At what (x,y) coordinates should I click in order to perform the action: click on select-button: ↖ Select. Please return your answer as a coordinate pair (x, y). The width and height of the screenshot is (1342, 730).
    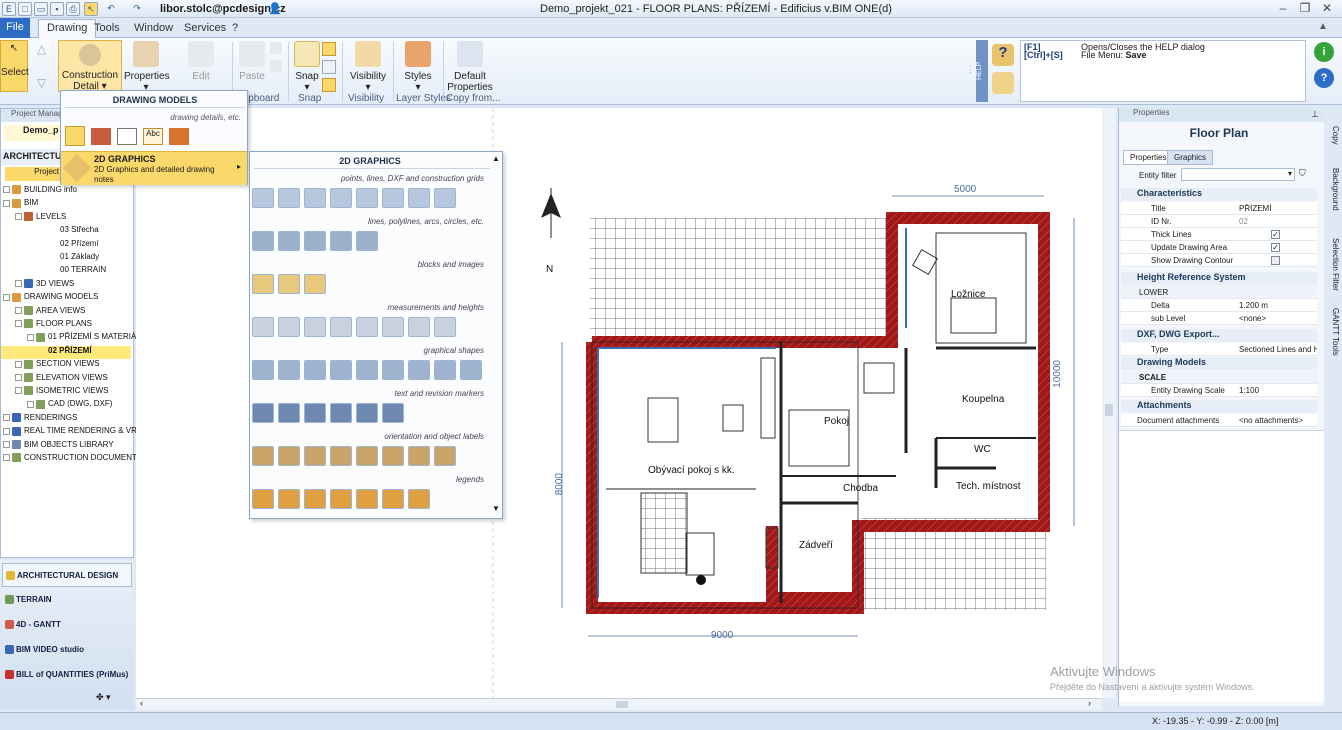
    Looking at the image, I should click on (14, 66).